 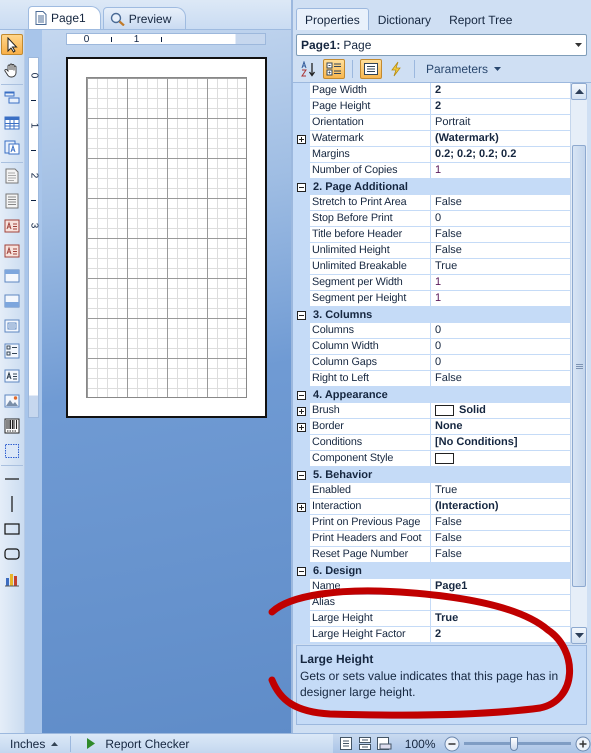 I want to click on scroll-up-icon, so click(x=579, y=91).